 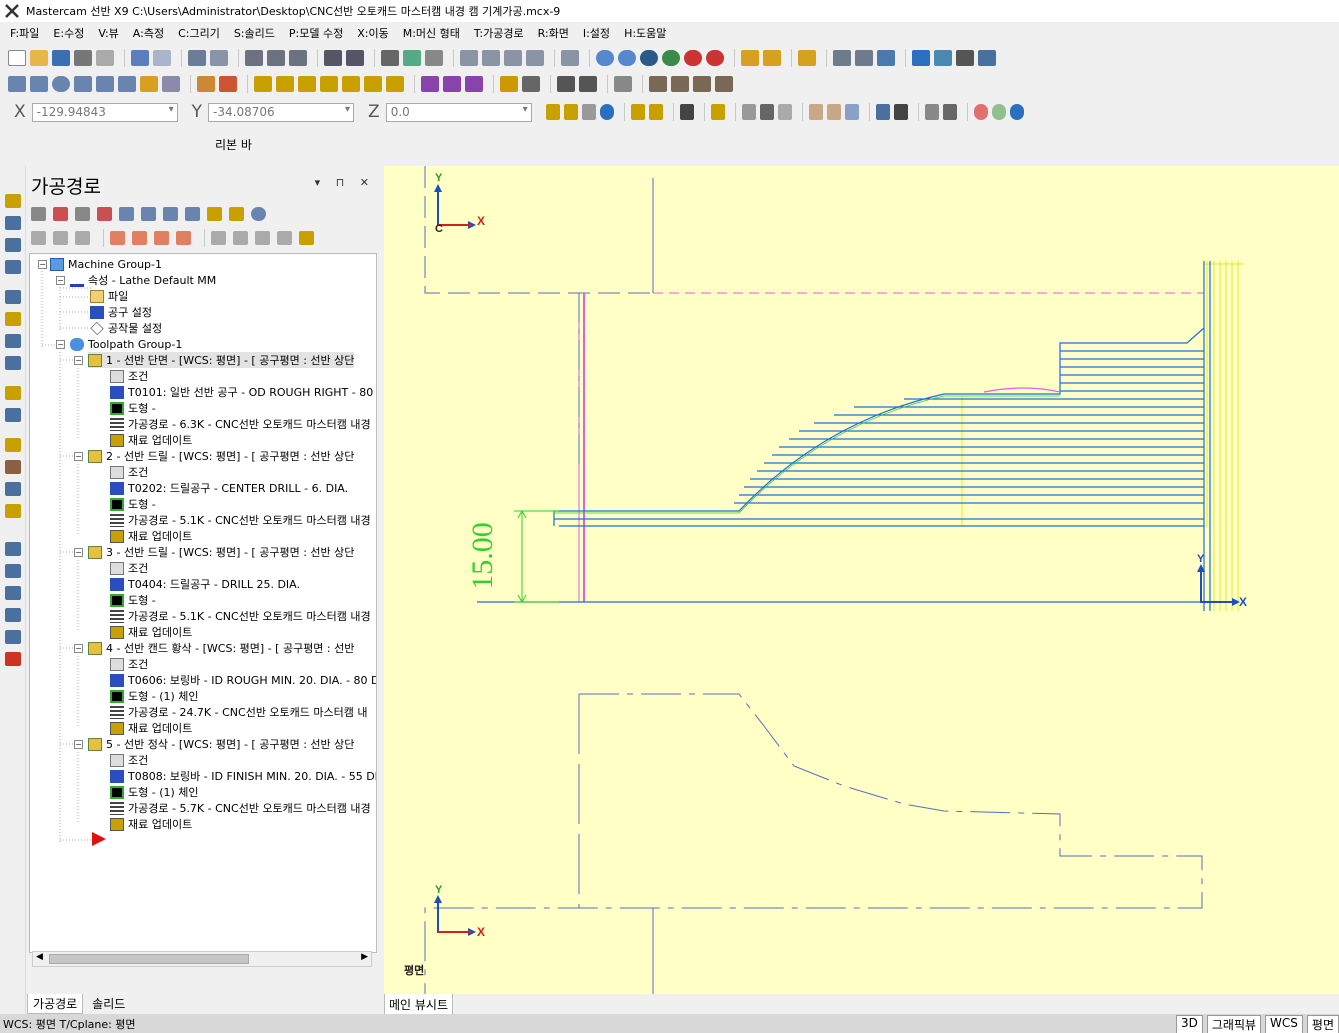 I want to click on lathe-canned-icon, so click(x=13, y=363).